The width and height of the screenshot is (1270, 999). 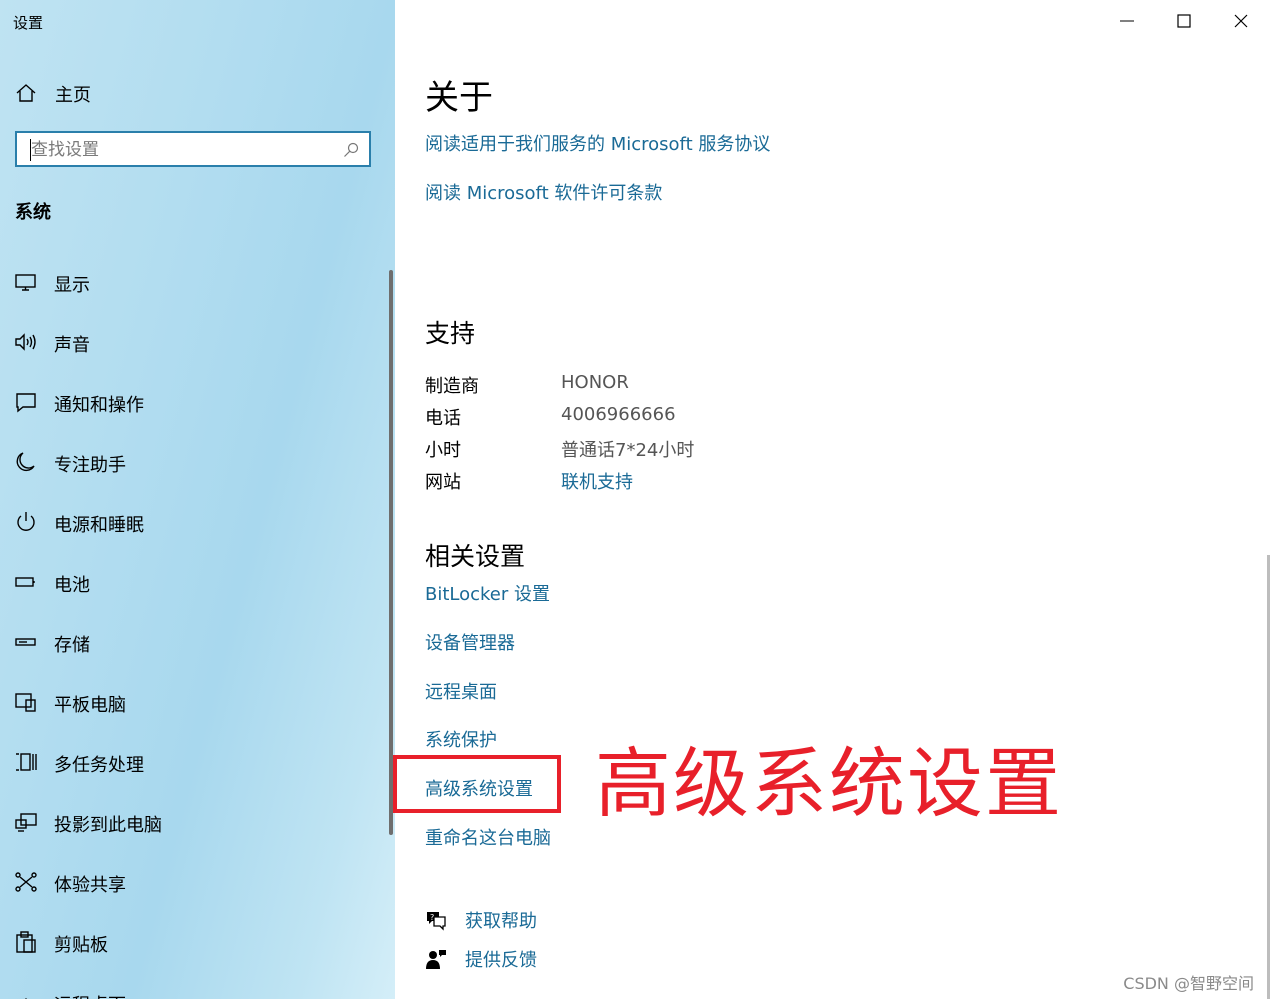 What do you see at coordinates (597, 143) in the screenshot?
I see `link-microsoft-services-agreement: 阅读适用于我们服务的 Microsoft 服务协议` at bounding box center [597, 143].